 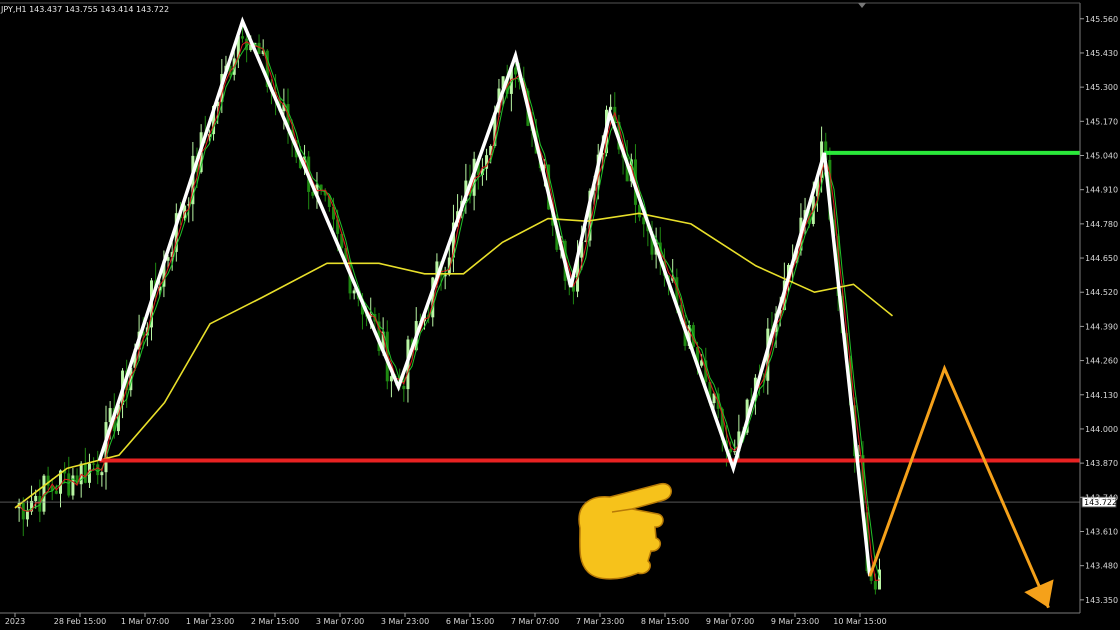 What do you see at coordinates (1101, 395) in the screenshot?
I see `y-tick-label: 144.130` at bounding box center [1101, 395].